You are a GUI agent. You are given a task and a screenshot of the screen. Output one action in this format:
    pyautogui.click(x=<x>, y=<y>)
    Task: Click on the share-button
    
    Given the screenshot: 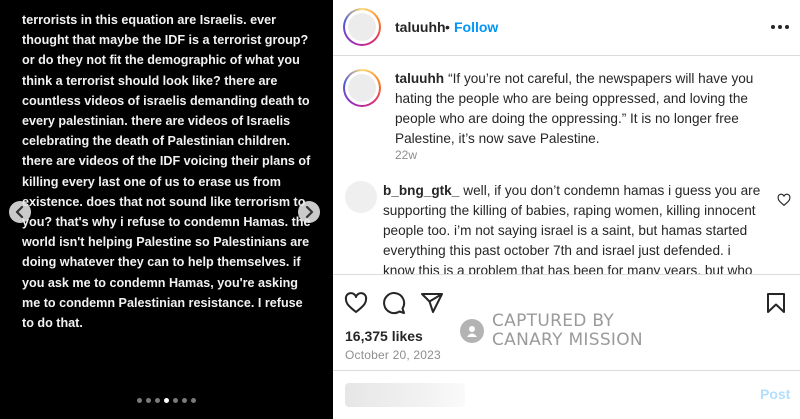 What is the action you would take?
    pyautogui.click(x=432, y=303)
    